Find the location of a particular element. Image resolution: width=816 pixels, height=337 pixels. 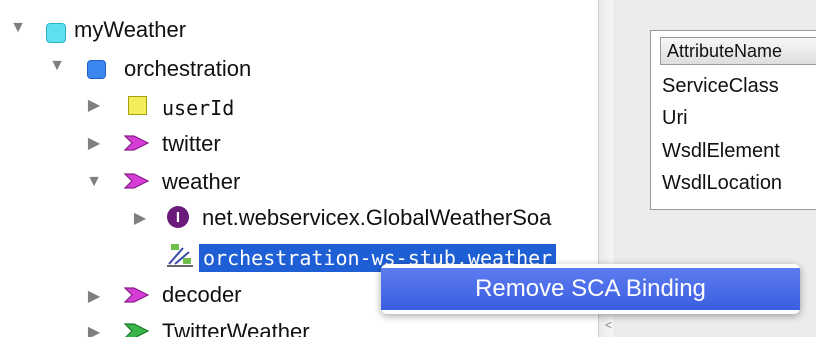

tree-item-decoder: decoder is located at coordinates (202, 295).